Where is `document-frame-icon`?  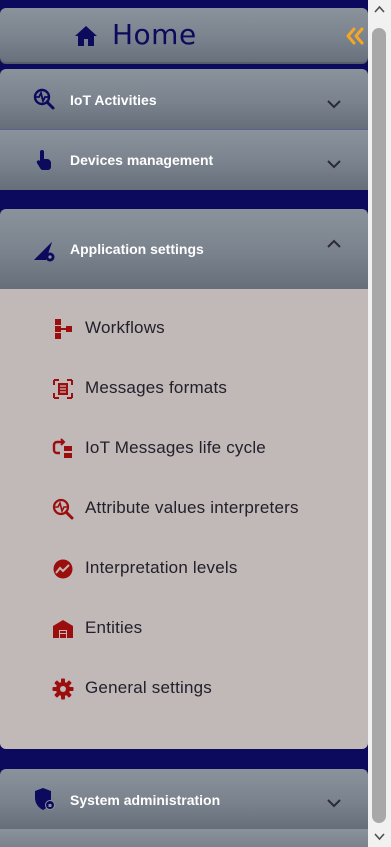 document-frame-icon is located at coordinates (63, 389).